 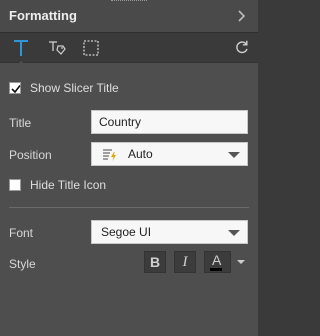 I want to click on tab-border-box, so click(x=91, y=48).